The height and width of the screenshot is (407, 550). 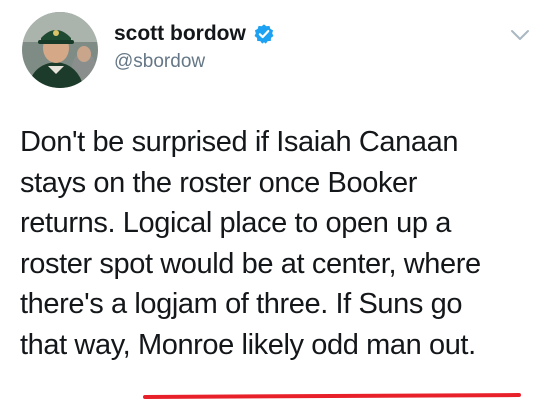 I want to click on tweet-text-line: roster spot would be at center, where, so click(x=250, y=263).